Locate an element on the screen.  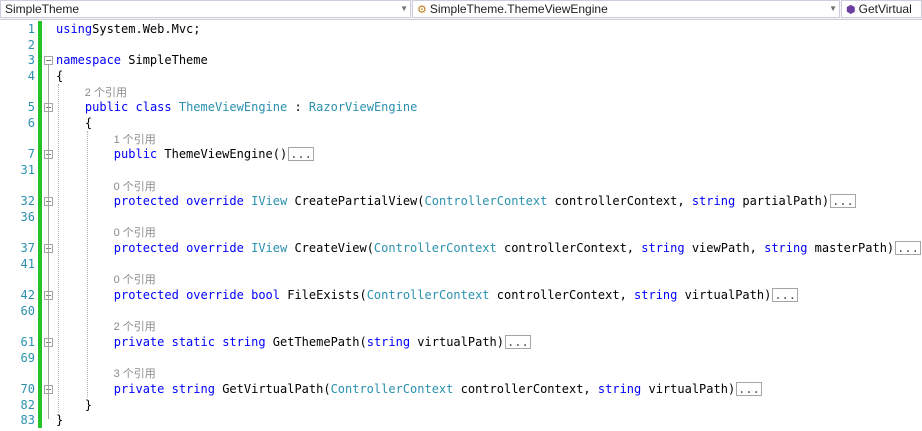
line-number: 32 is located at coordinates (27, 201).